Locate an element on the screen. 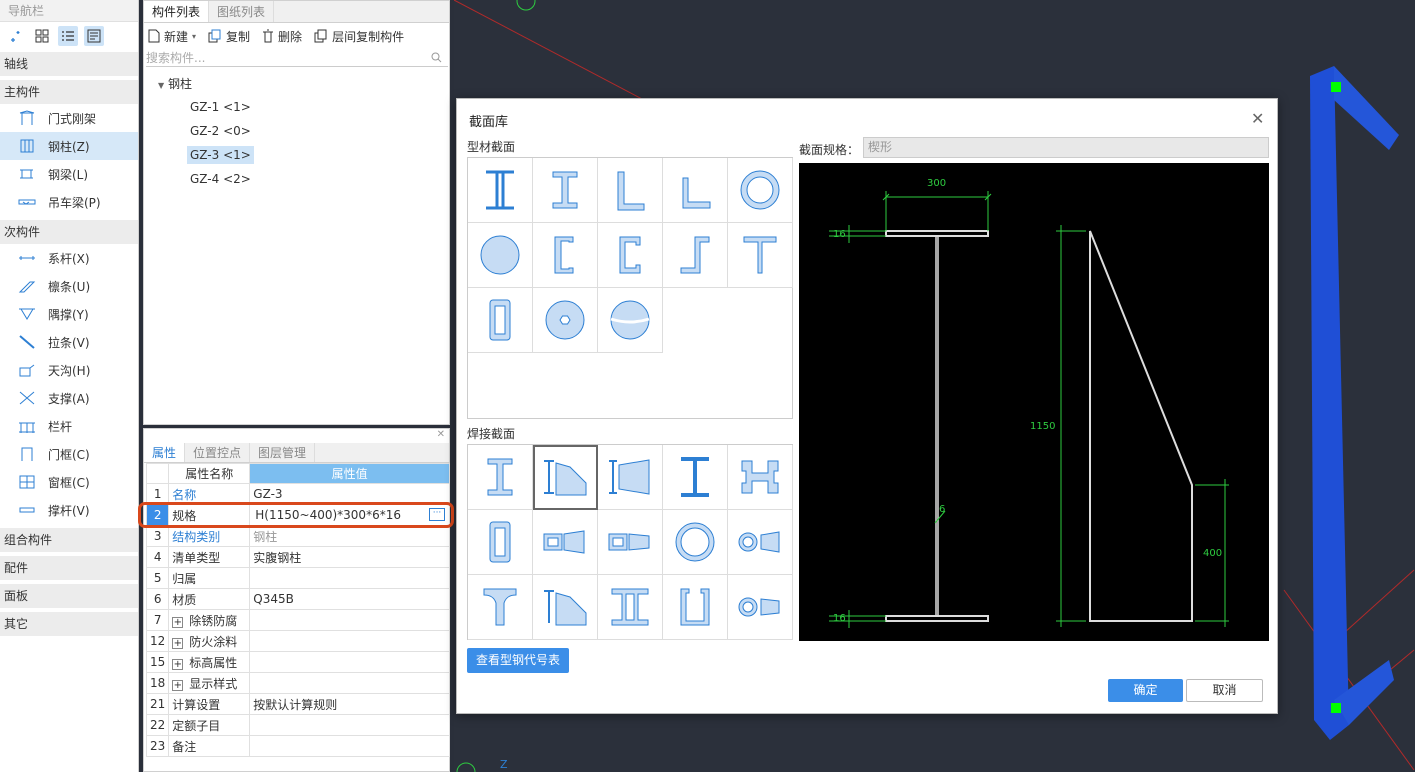 The height and width of the screenshot is (772, 1415). tree-item: GZ-2 <0> is located at coordinates (296, 131).